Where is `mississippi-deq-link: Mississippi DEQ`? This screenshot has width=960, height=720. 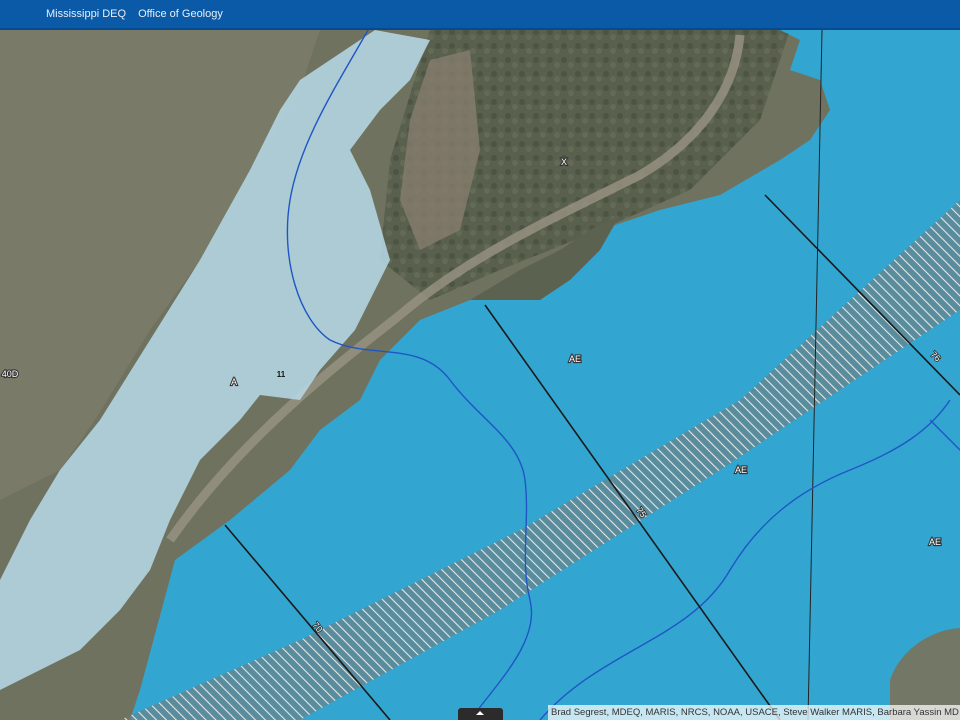
mississippi-deq-link: Mississippi DEQ is located at coordinates (86, 14).